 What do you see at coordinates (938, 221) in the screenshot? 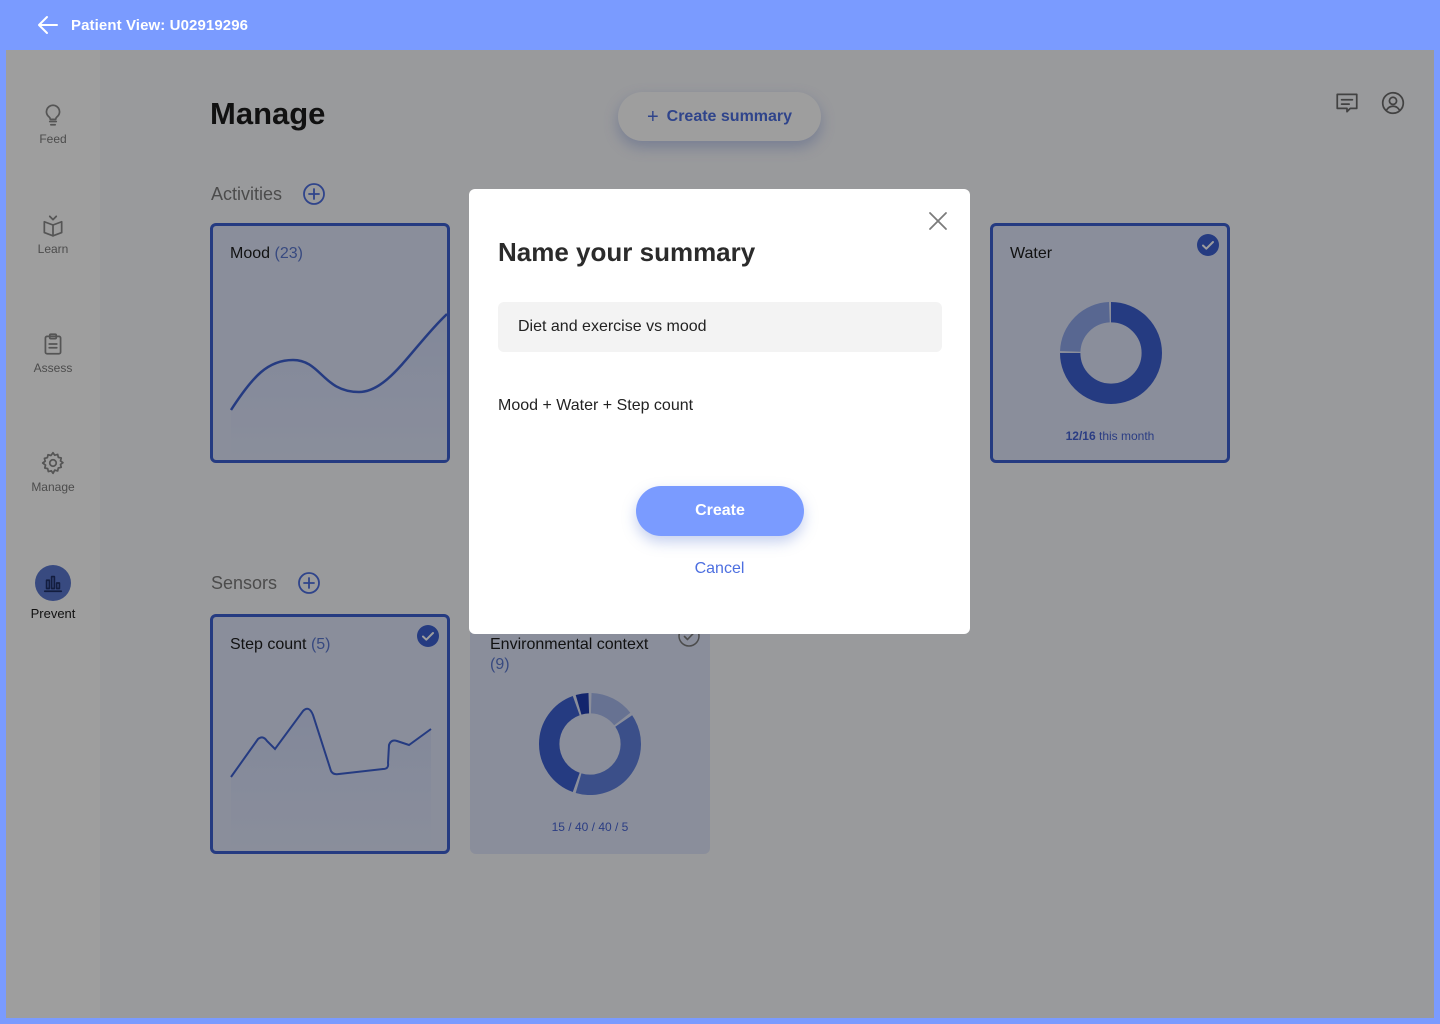
I see `close-icon` at bounding box center [938, 221].